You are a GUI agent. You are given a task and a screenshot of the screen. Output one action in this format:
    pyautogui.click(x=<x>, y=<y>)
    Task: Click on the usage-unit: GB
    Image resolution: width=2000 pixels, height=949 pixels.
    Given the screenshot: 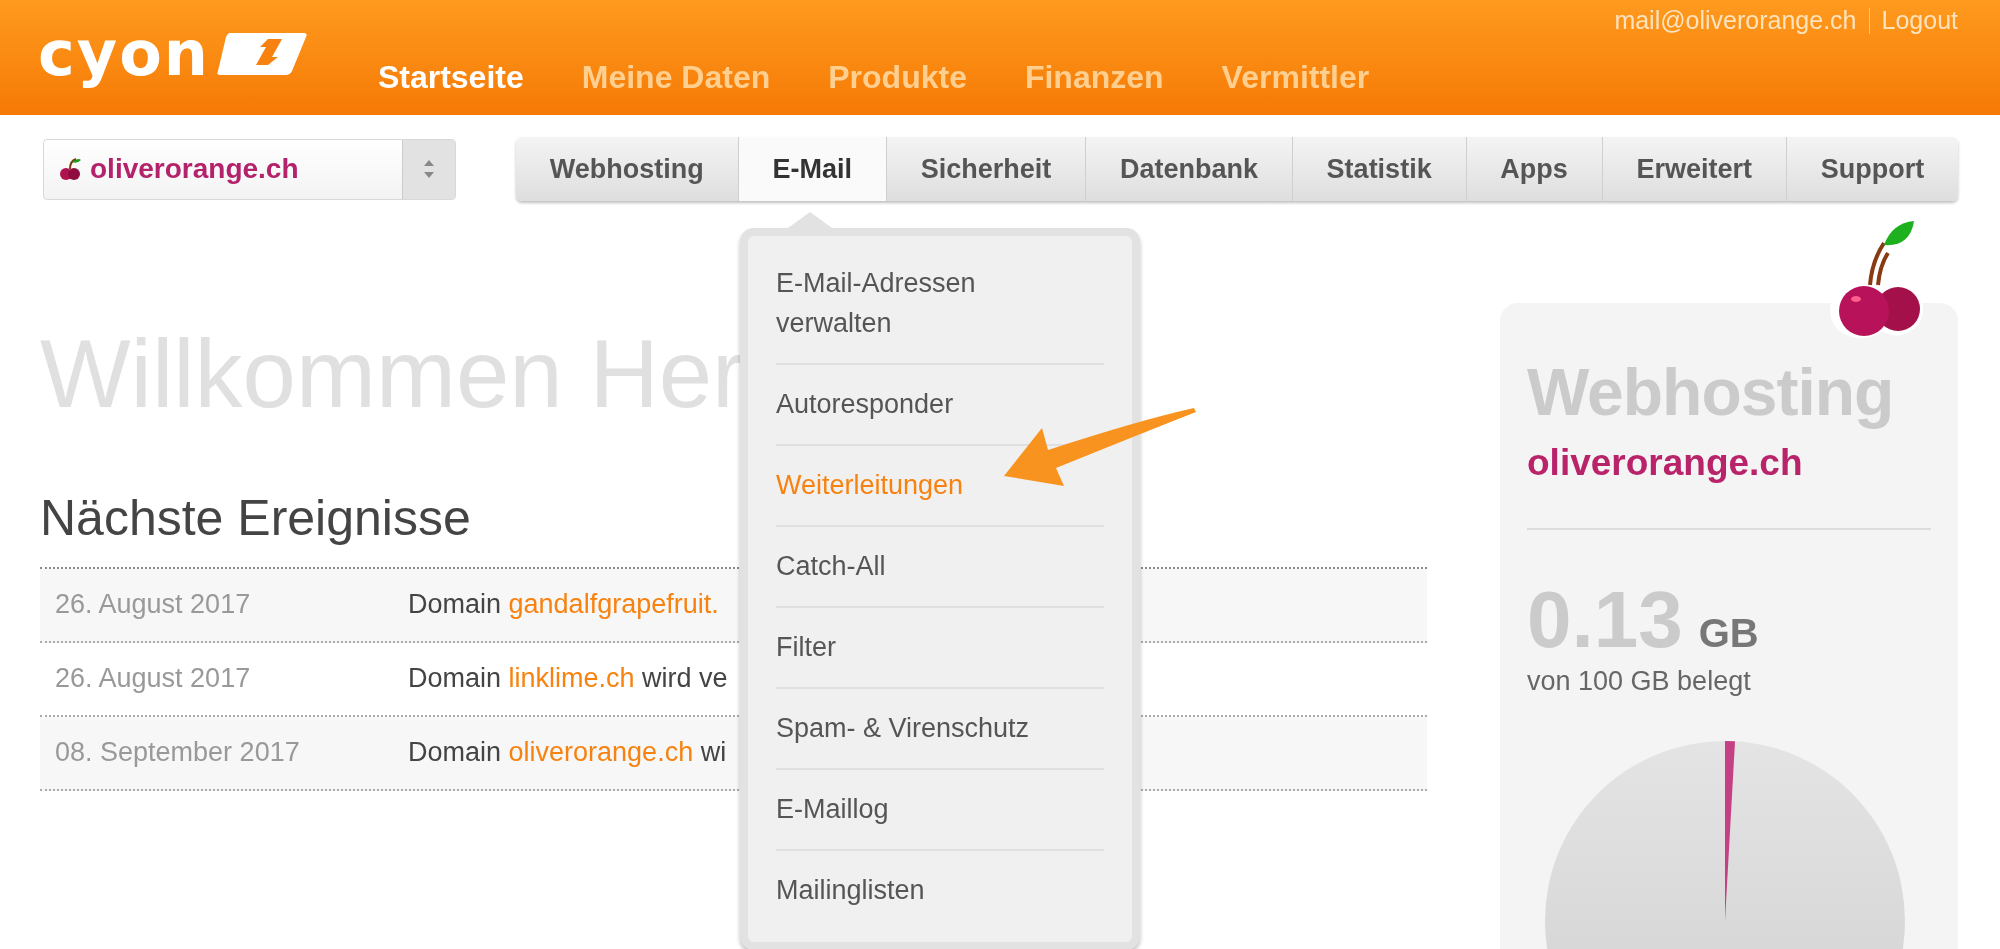 What is the action you would take?
    pyautogui.click(x=1728, y=634)
    